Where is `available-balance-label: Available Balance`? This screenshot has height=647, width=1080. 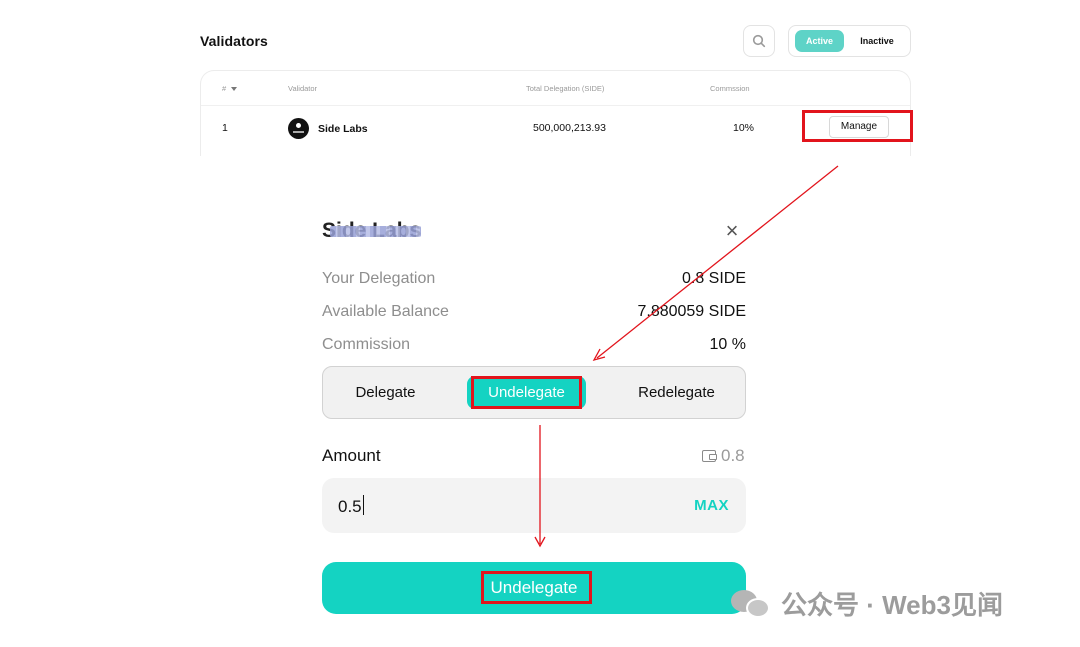 available-balance-label: Available Balance is located at coordinates (385, 311).